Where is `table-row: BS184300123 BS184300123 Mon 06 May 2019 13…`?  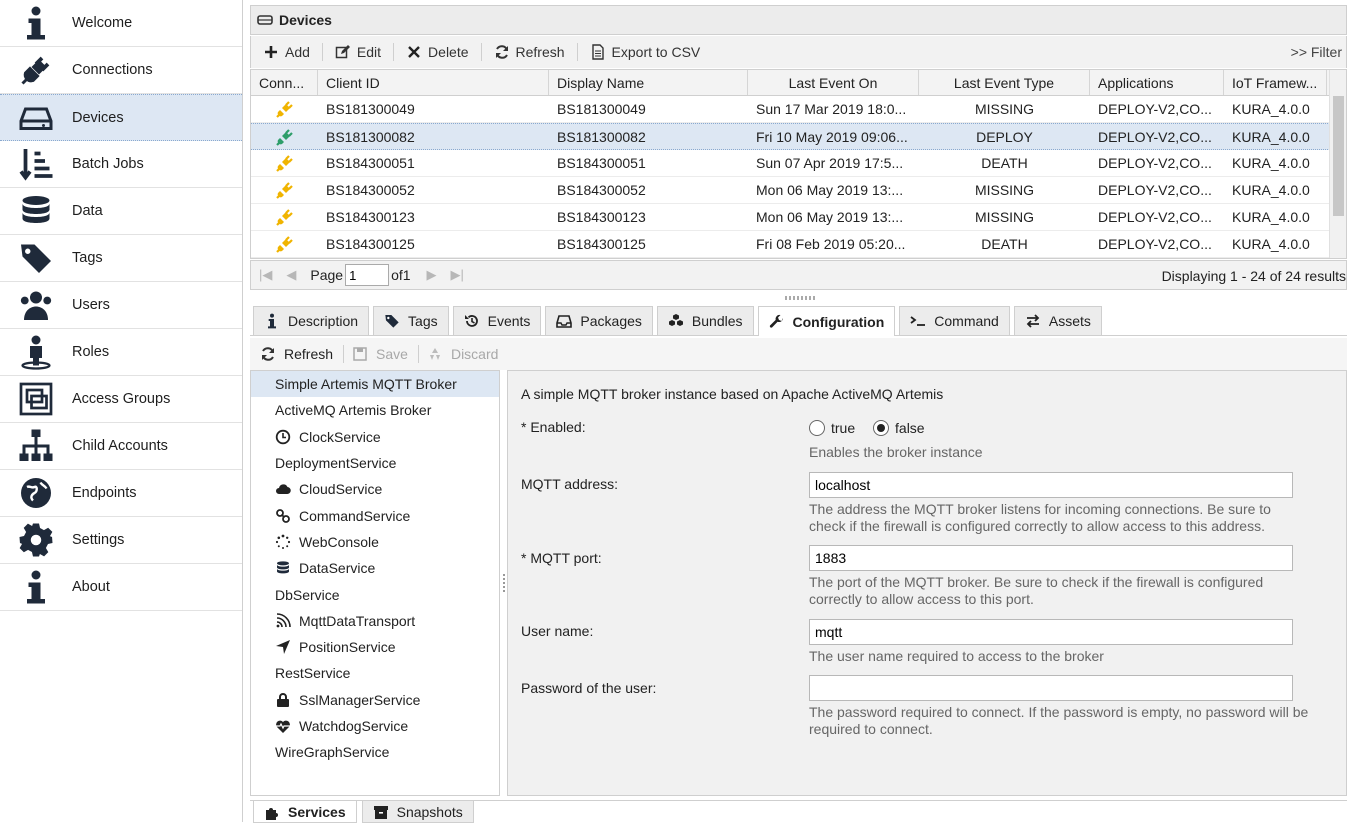 table-row: BS184300123 BS184300123 Mon 06 May 2019 13… is located at coordinates (798, 217).